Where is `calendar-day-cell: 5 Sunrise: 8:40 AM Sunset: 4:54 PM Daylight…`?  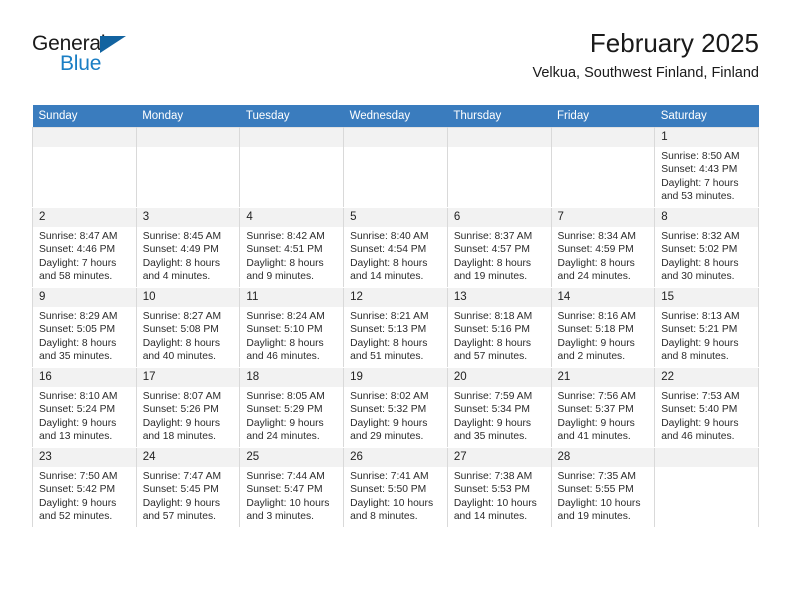
calendar-day-cell: 5 Sunrise: 8:40 AM Sunset: 4:54 PM Daylight… is located at coordinates (395, 247).